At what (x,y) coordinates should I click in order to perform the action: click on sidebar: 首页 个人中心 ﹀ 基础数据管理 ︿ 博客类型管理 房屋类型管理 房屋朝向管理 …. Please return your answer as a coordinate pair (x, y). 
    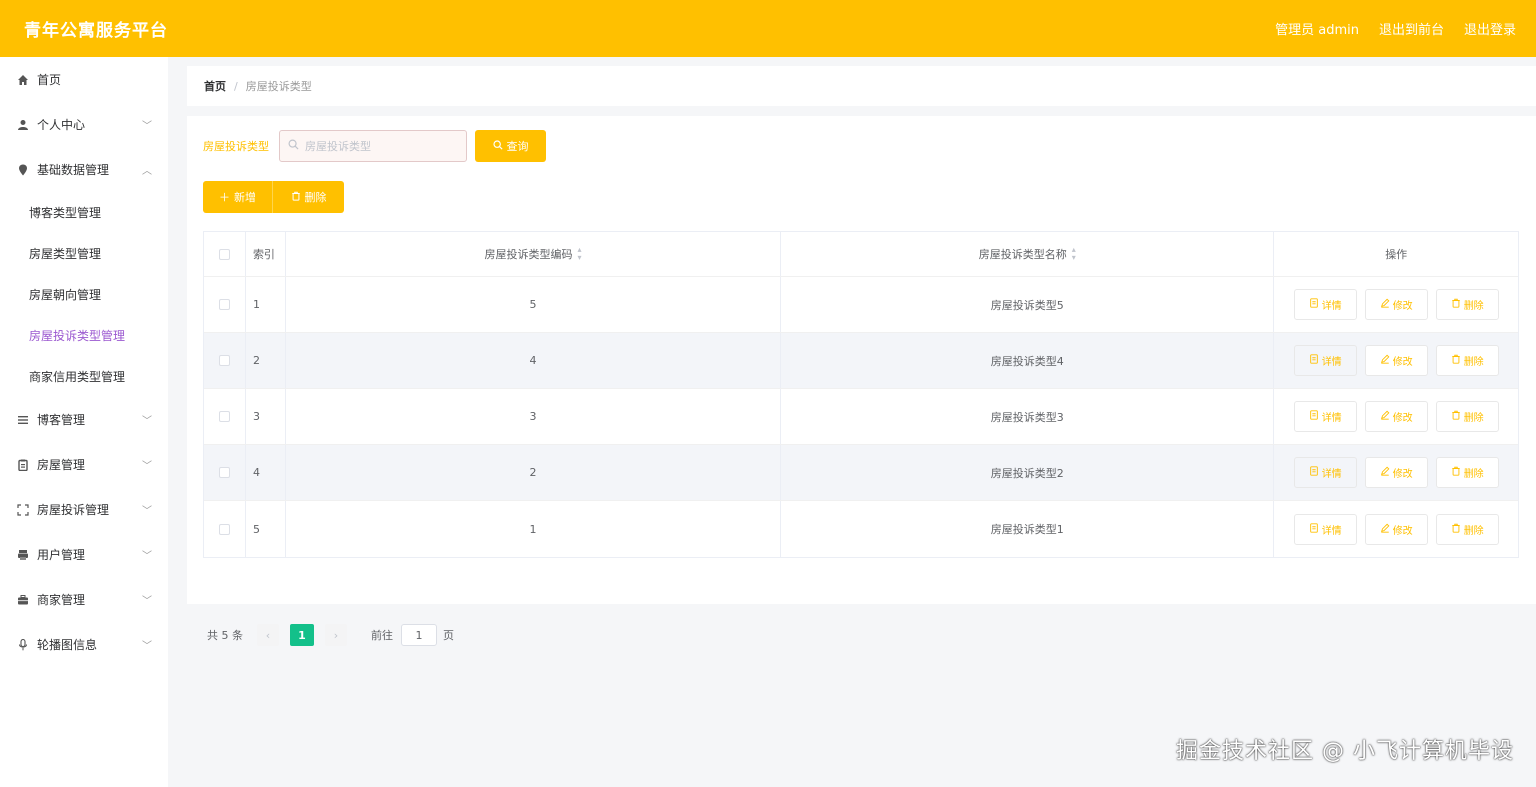
    Looking at the image, I should click on (84, 422).